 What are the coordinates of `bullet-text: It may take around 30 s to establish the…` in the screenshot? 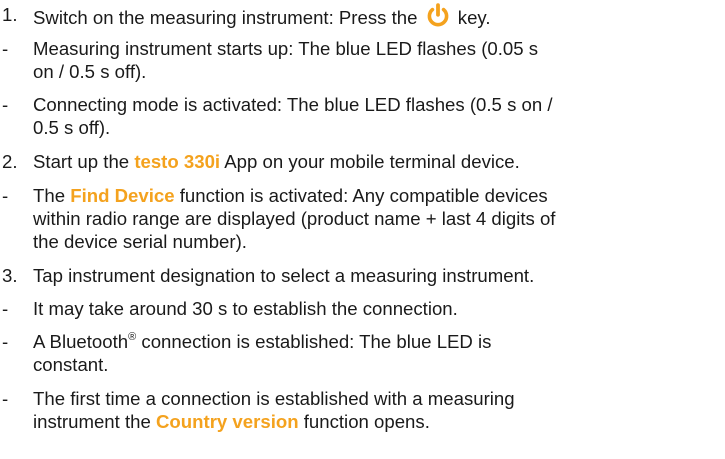 It's located at (245, 308).